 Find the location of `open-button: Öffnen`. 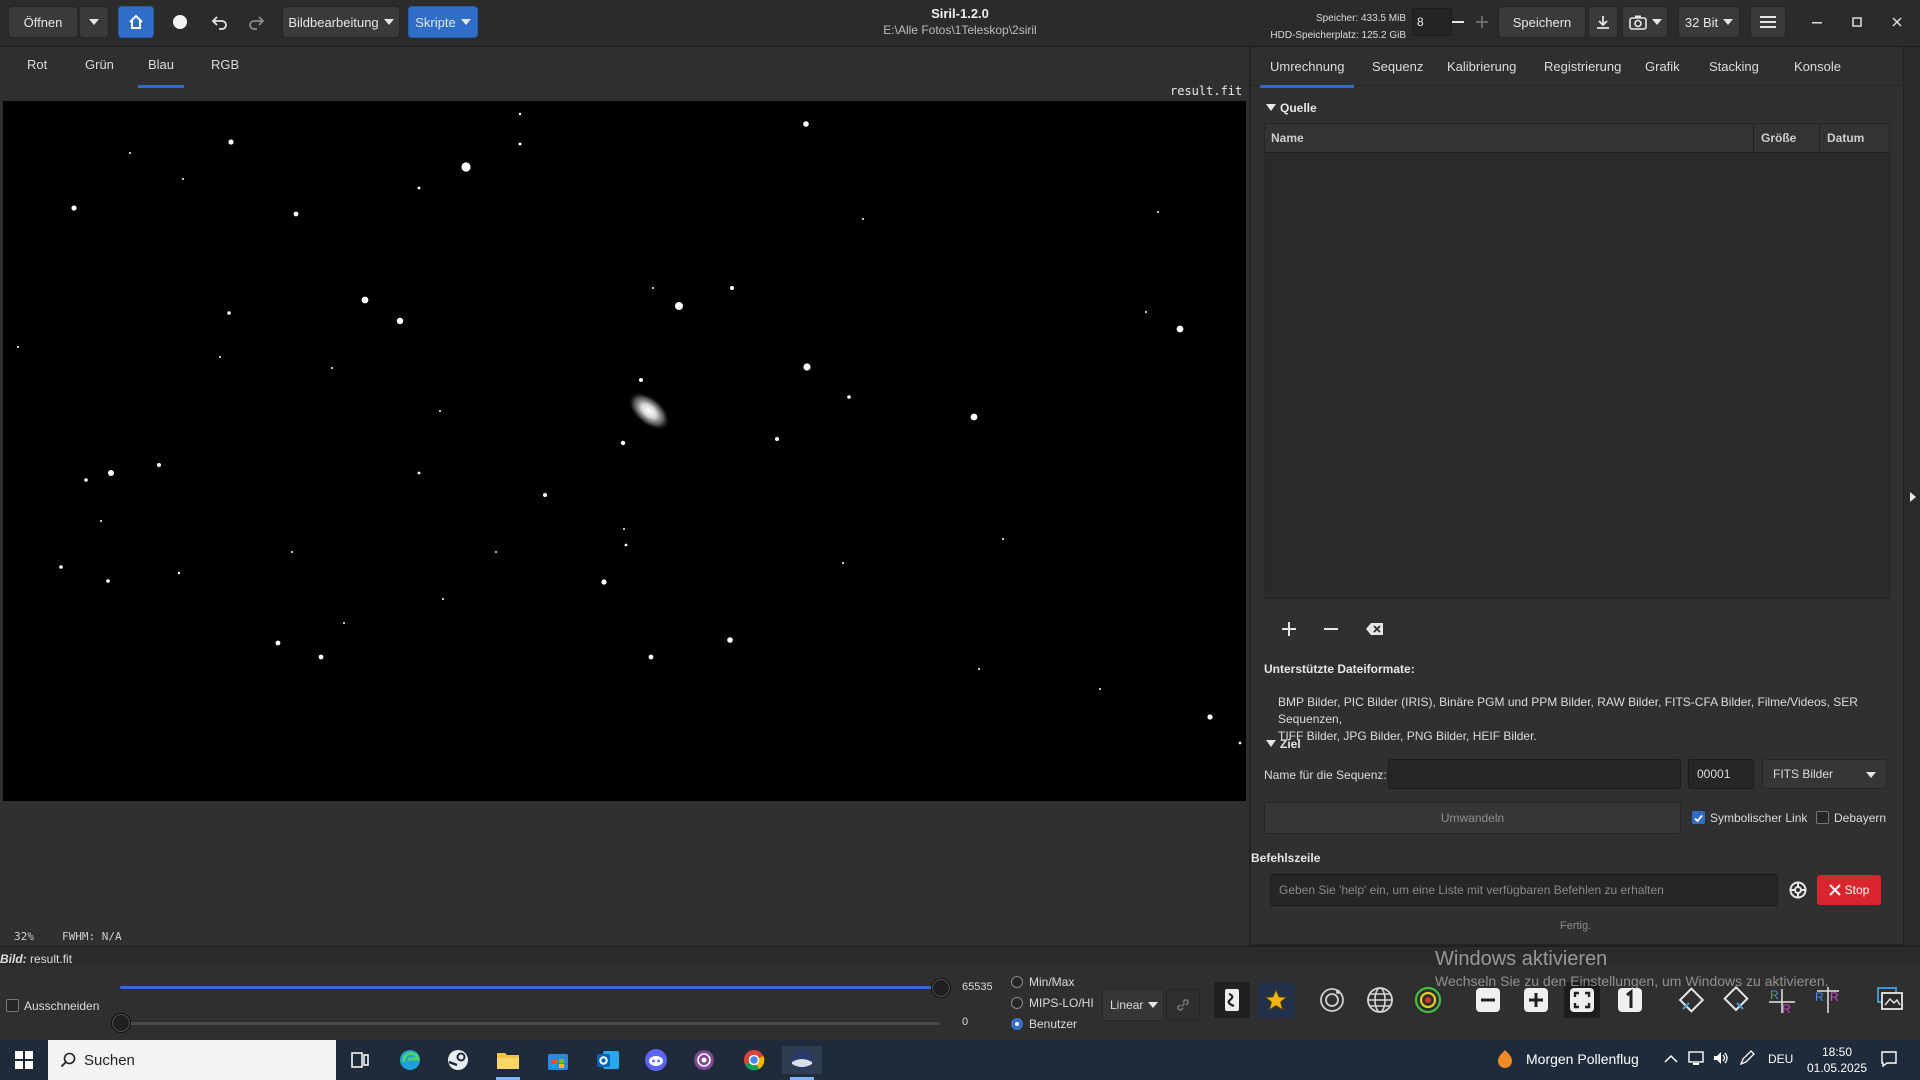

open-button: Öffnen is located at coordinates (43, 22).